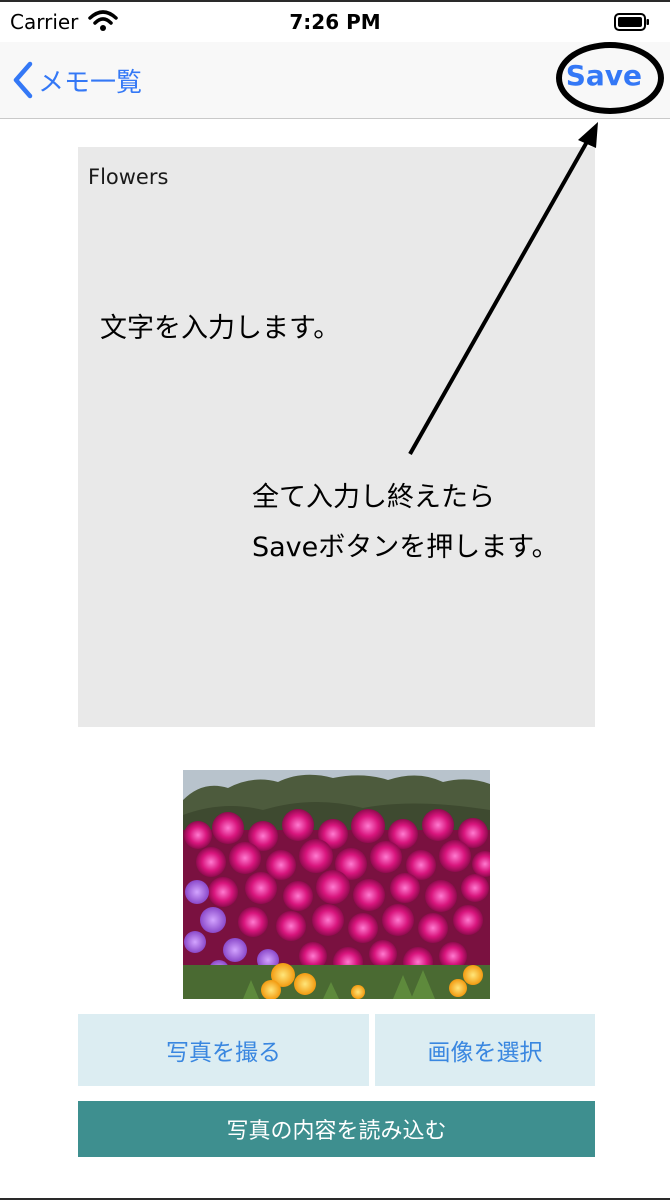 The height and width of the screenshot is (1202, 670). What do you see at coordinates (336, 884) in the screenshot?
I see `flower-photo` at bounding box center [336, 884].